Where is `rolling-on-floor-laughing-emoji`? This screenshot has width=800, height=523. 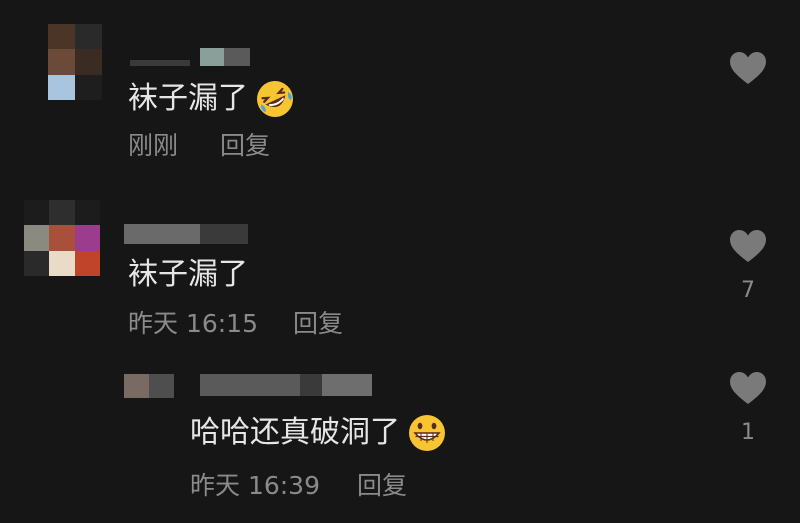 rolling-on-floor-laughing-emoji is located at coordinates (275, 99).